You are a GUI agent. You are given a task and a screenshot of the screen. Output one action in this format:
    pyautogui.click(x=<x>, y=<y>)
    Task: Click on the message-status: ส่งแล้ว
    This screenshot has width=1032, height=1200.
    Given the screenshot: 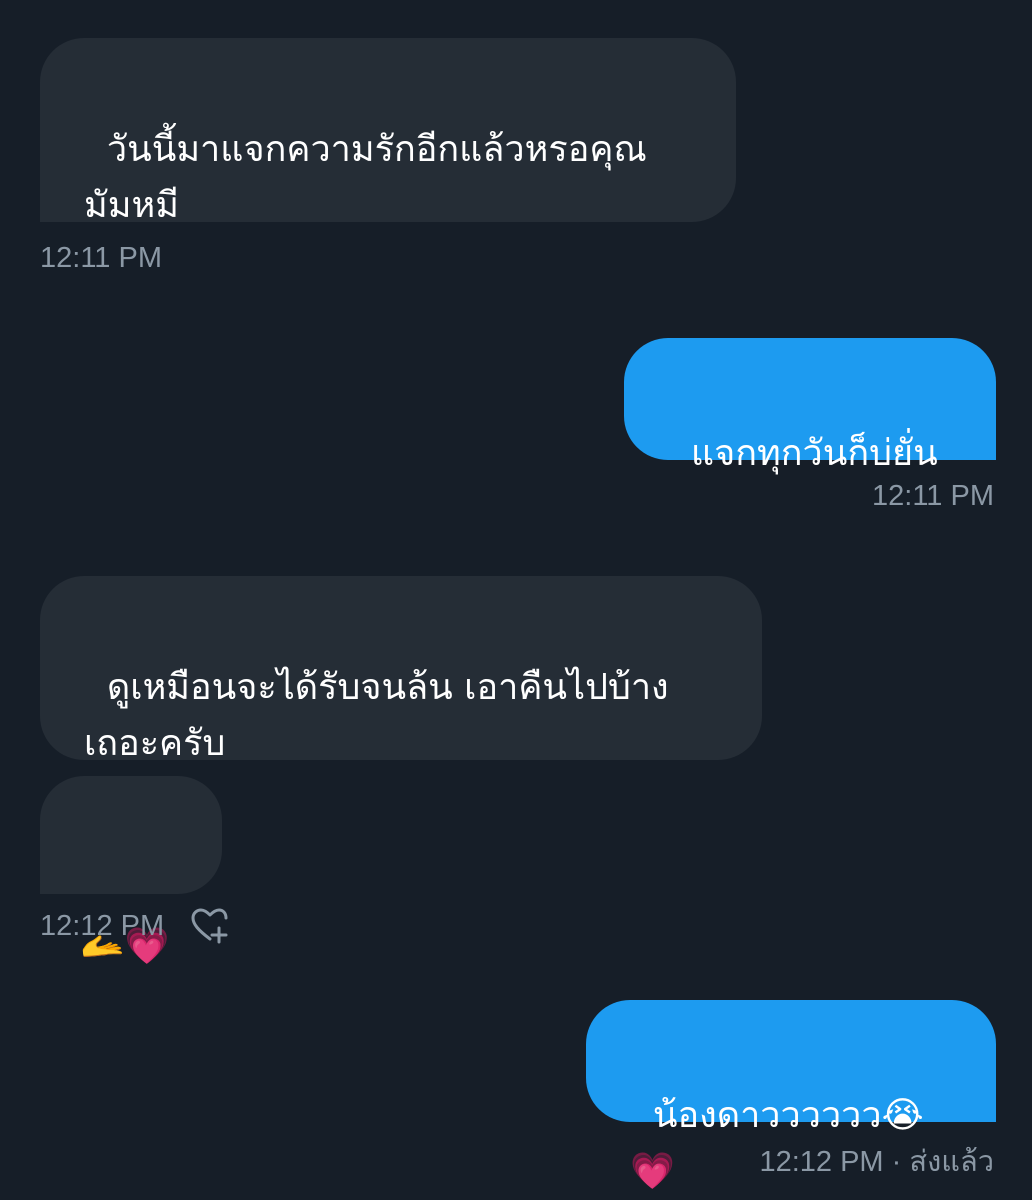 What is the action you would take?
    pyautogui.click(x=951, y=1162)
    